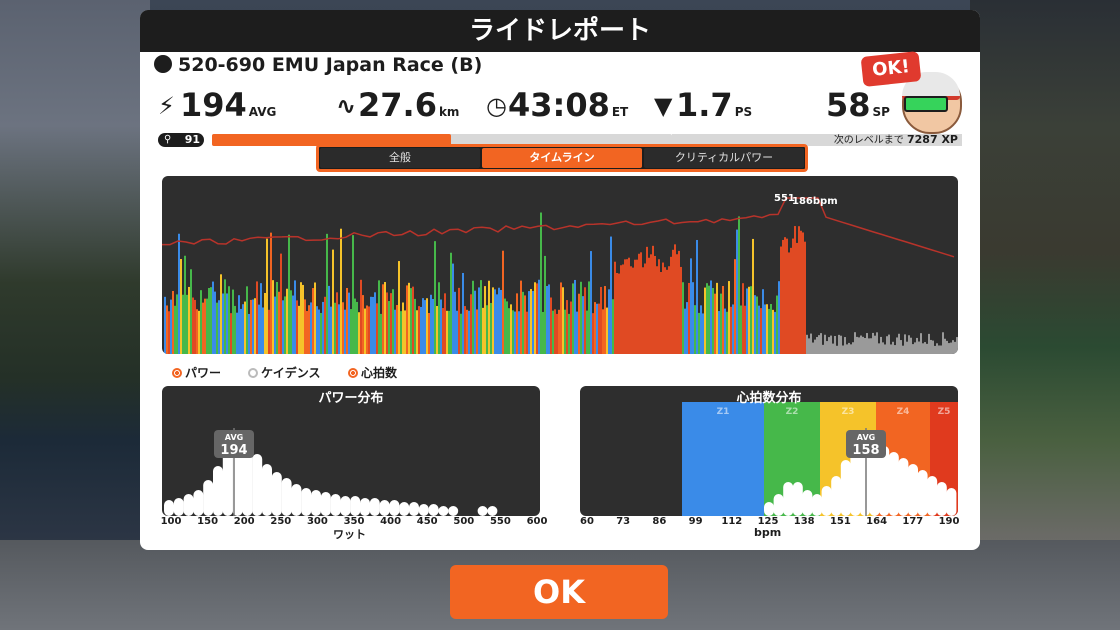 Image resolution: width=1120 pixels, height=630 pixels. I want to click on hr-zone-label: Z4, so click(903, 412).